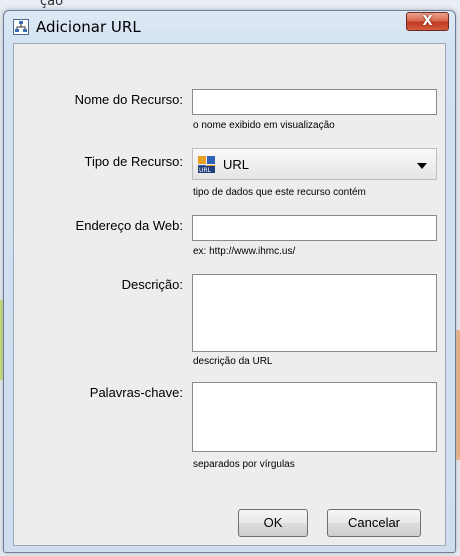 The image size is (460, 556). Describe the element at coordinates (229, 27) in the screenshot. I see `title-bar: Adicionar URL X` at that location.